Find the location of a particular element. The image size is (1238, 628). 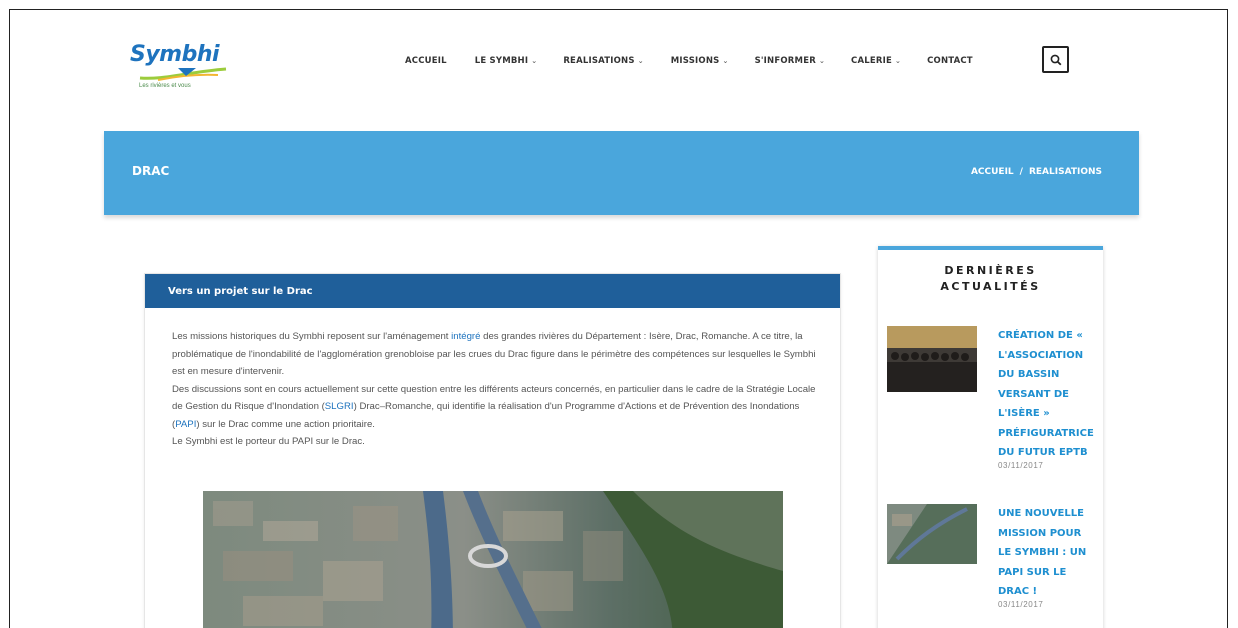

site-logo: Symbhi Les rivières et vous is located at coordinates (185, 70).